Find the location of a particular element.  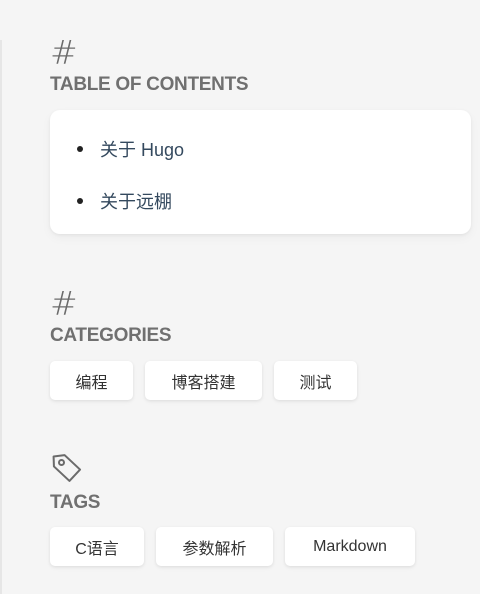

tag-chip-markdown: Markdown is located at coordinates (350, 546).